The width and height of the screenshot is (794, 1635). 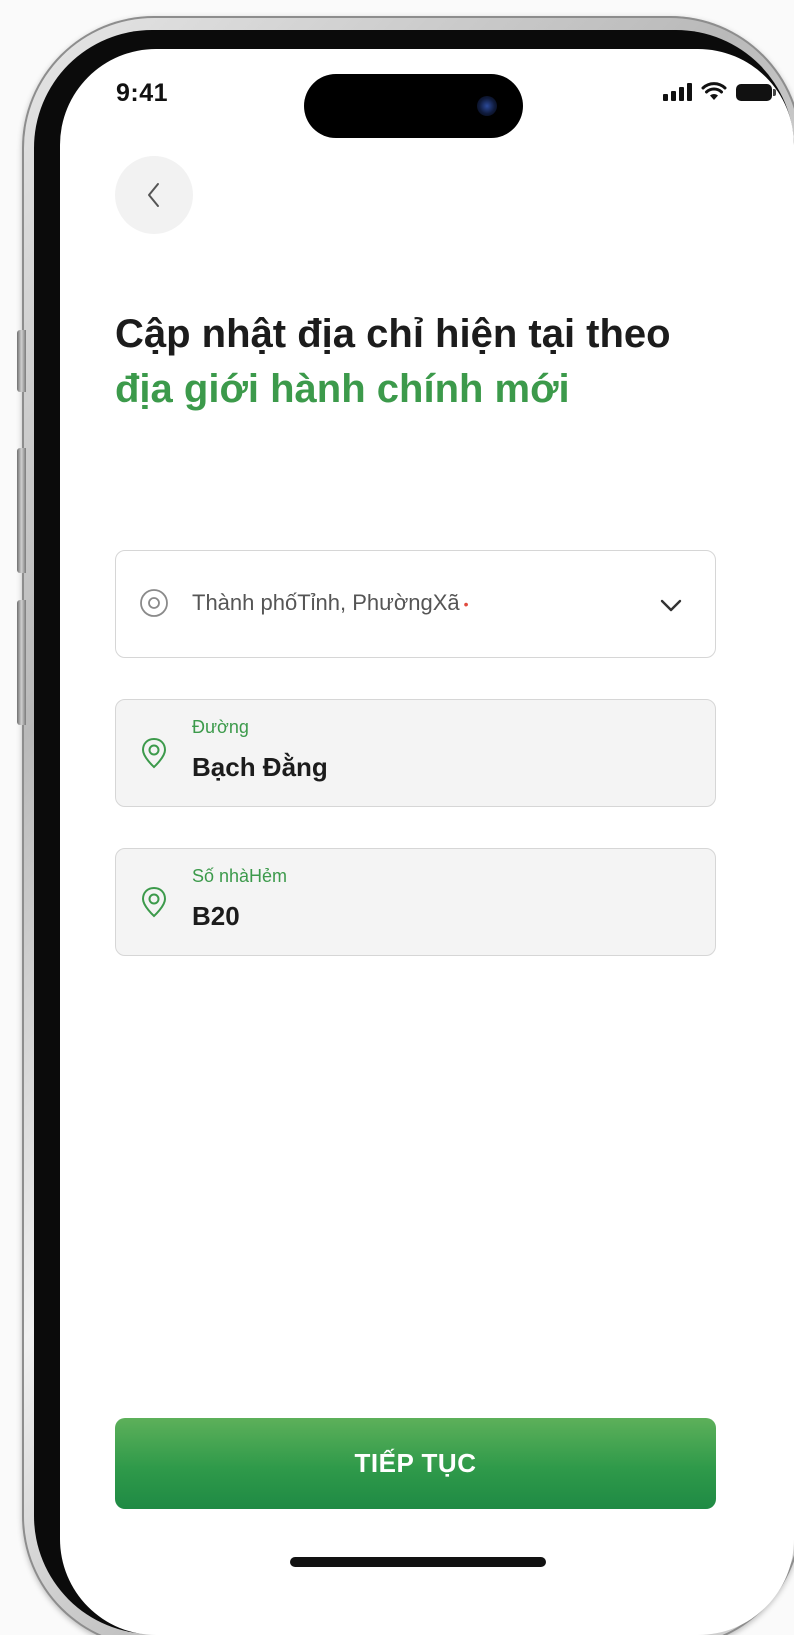 What do you see at coordinates (326, 602) in the screenshot?
I see `city-ward-placeholder-text: Thành phốTỉnh, PhườngXã` at bounding box center [326, 602].